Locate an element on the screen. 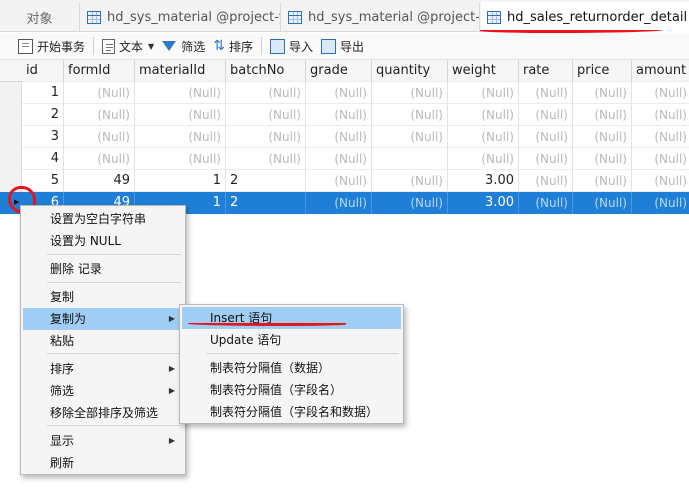  column-header-rate: rate is located at coordinates (546, 71).